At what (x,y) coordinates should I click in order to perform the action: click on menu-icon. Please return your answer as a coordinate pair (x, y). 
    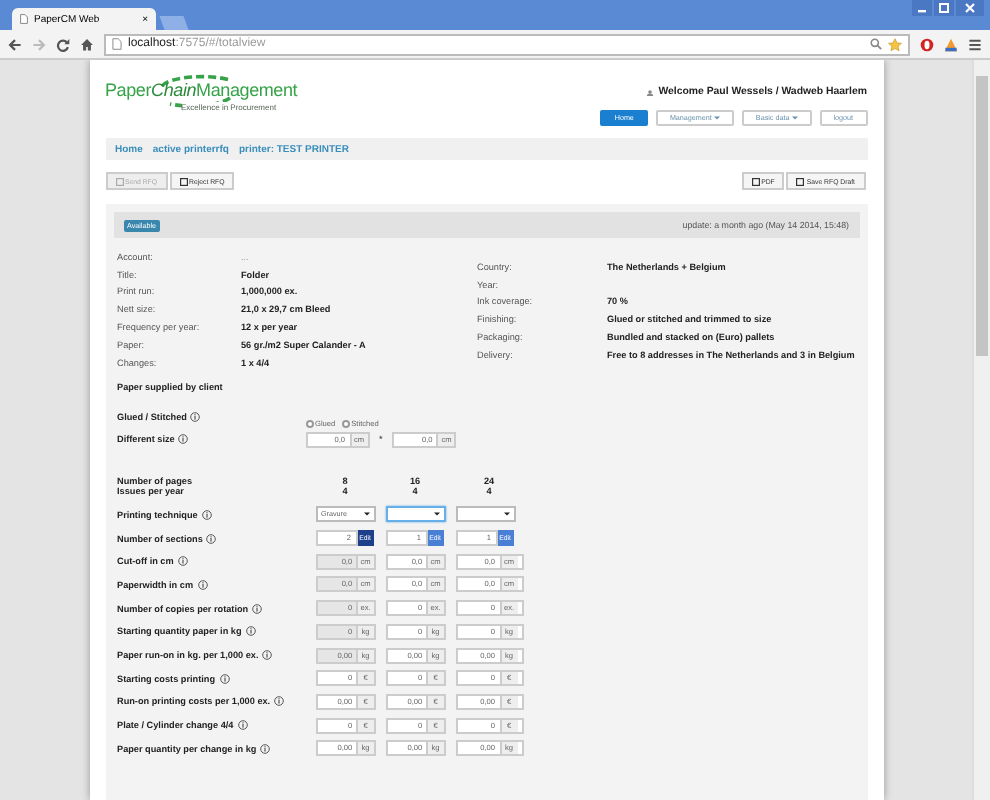
    Looking at the image, I should click on (975, 44).